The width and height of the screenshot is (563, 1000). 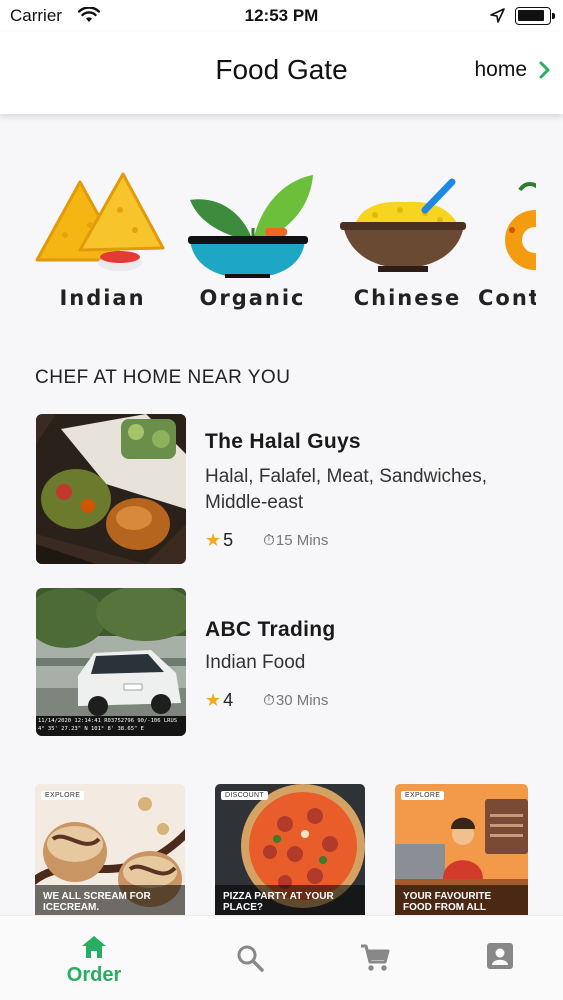 What do you see at coordinates (250, 226) in the screenshot?
I see `plant-bowl-icon` at bounding box center [250, 226].